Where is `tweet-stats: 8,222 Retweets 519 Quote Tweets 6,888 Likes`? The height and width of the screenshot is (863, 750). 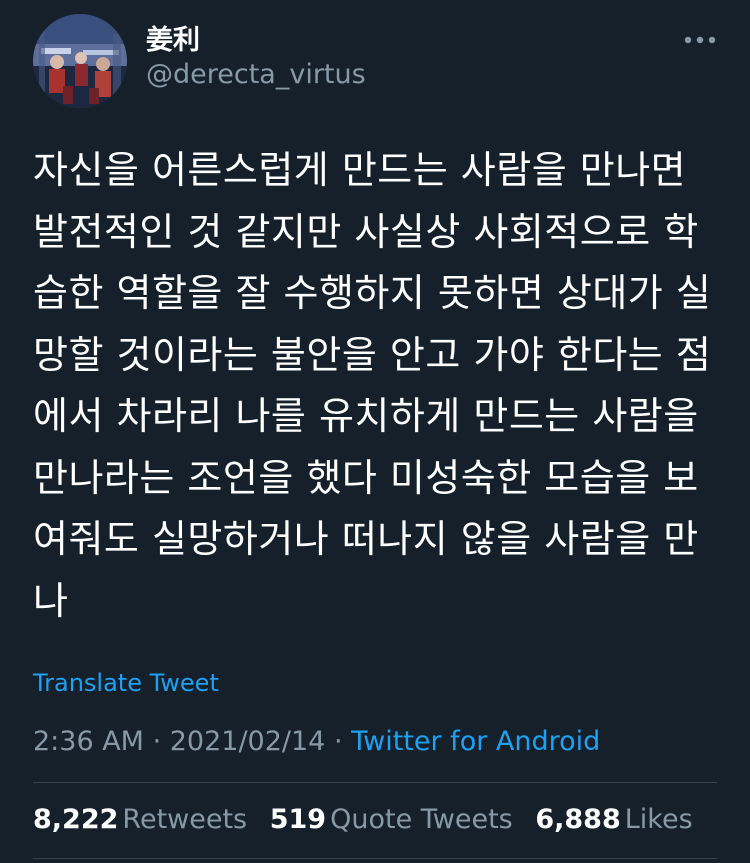 tweet-stats: 8,222 Retweets 519 Quote Tweets 6,888 Likes is located at coordinates (370, 820).